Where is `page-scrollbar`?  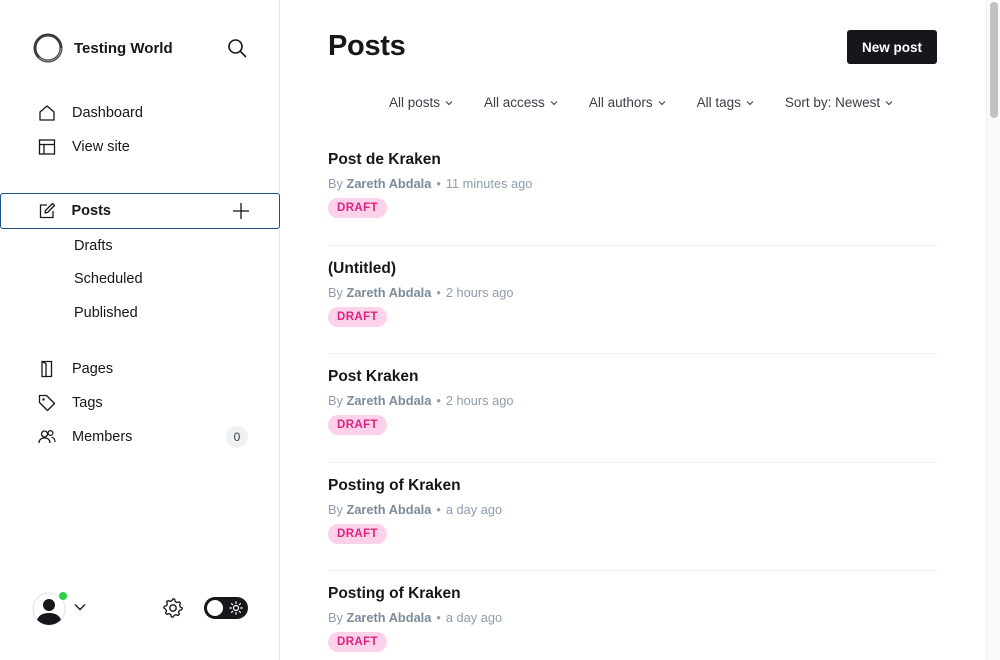
page-scrollbar is located at coordinates (993, 330).